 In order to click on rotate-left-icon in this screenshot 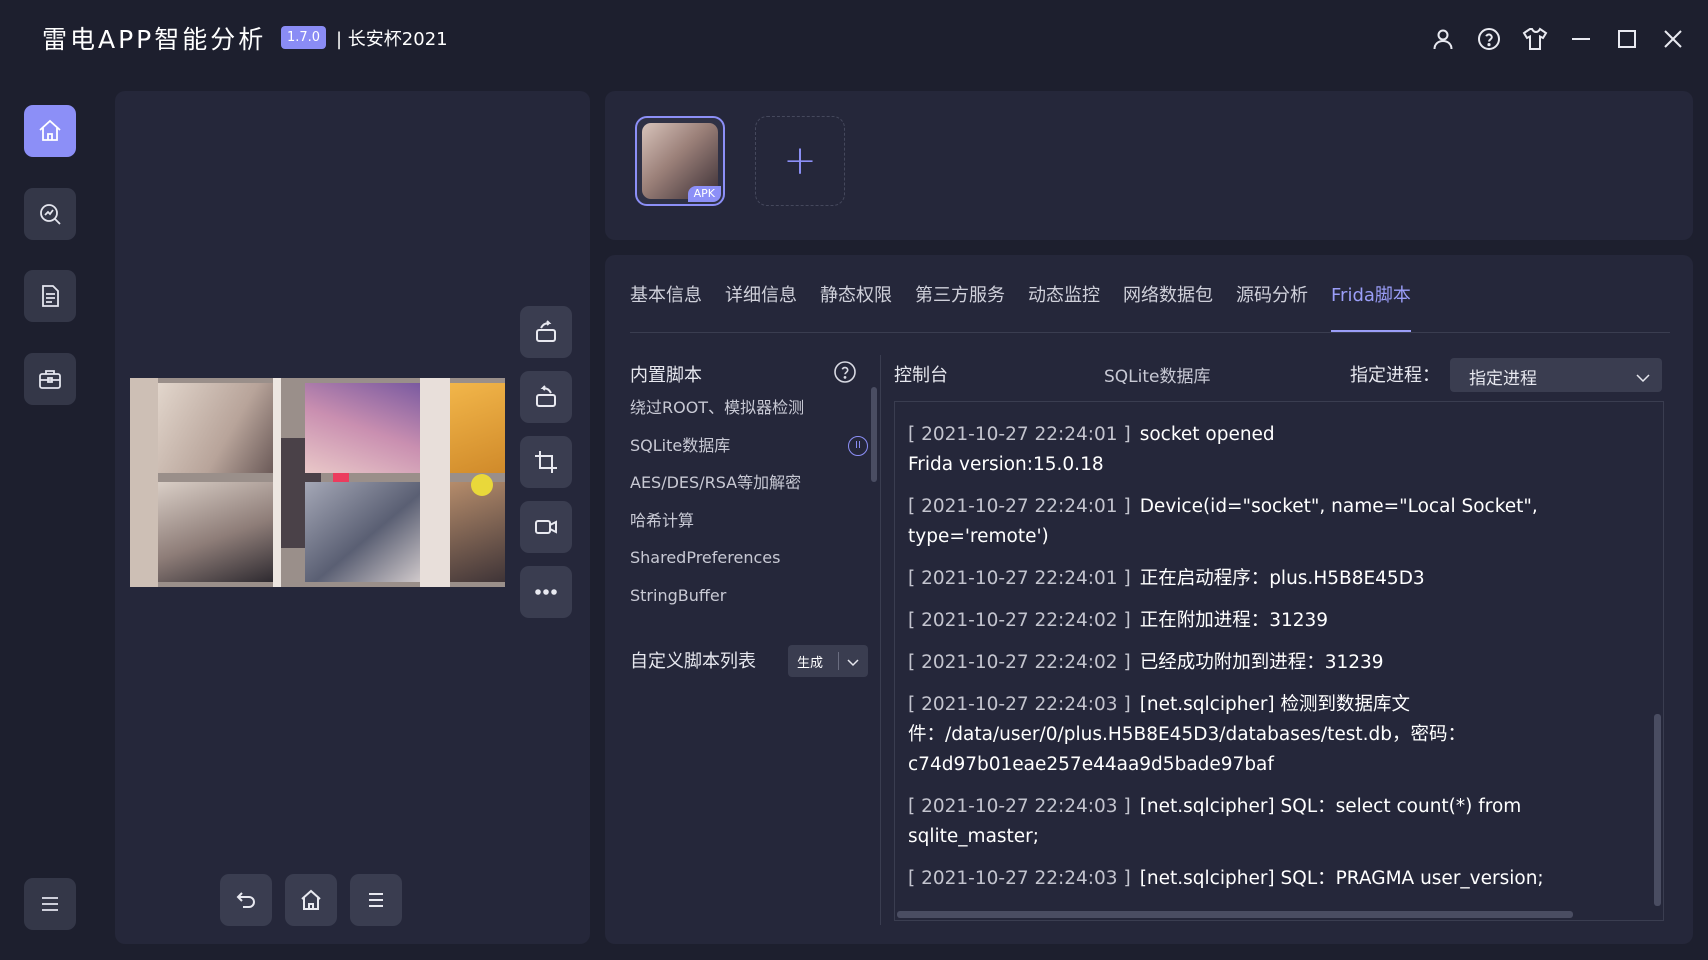, I will do `click(546, 331)`.